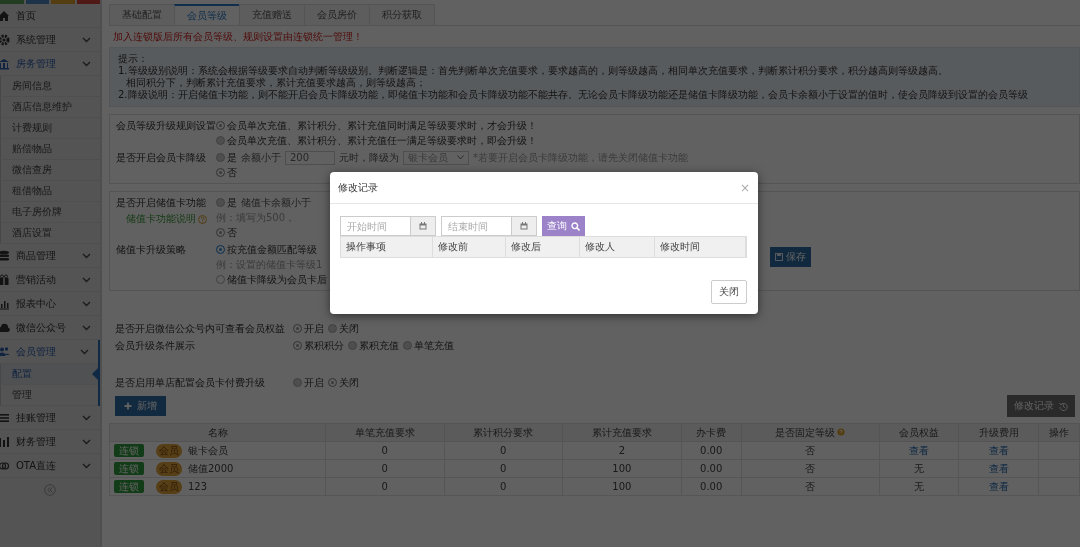 Image resolution: width=1080 pixels, height=547 pixels. Describe the element at coordinates (387, 247) in the screenshot. I see `column-header: 操作事项` at that location.